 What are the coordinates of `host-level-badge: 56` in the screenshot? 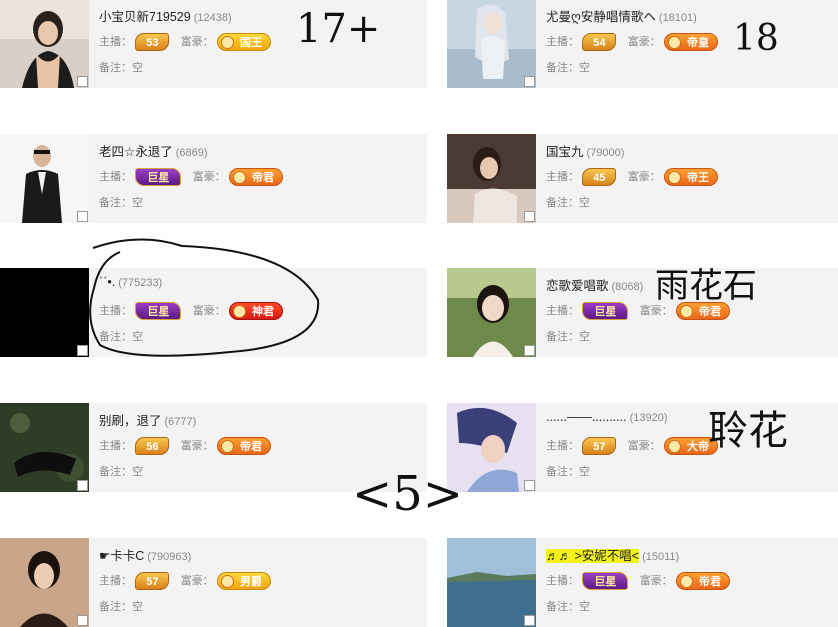 It's located at (152, 446).